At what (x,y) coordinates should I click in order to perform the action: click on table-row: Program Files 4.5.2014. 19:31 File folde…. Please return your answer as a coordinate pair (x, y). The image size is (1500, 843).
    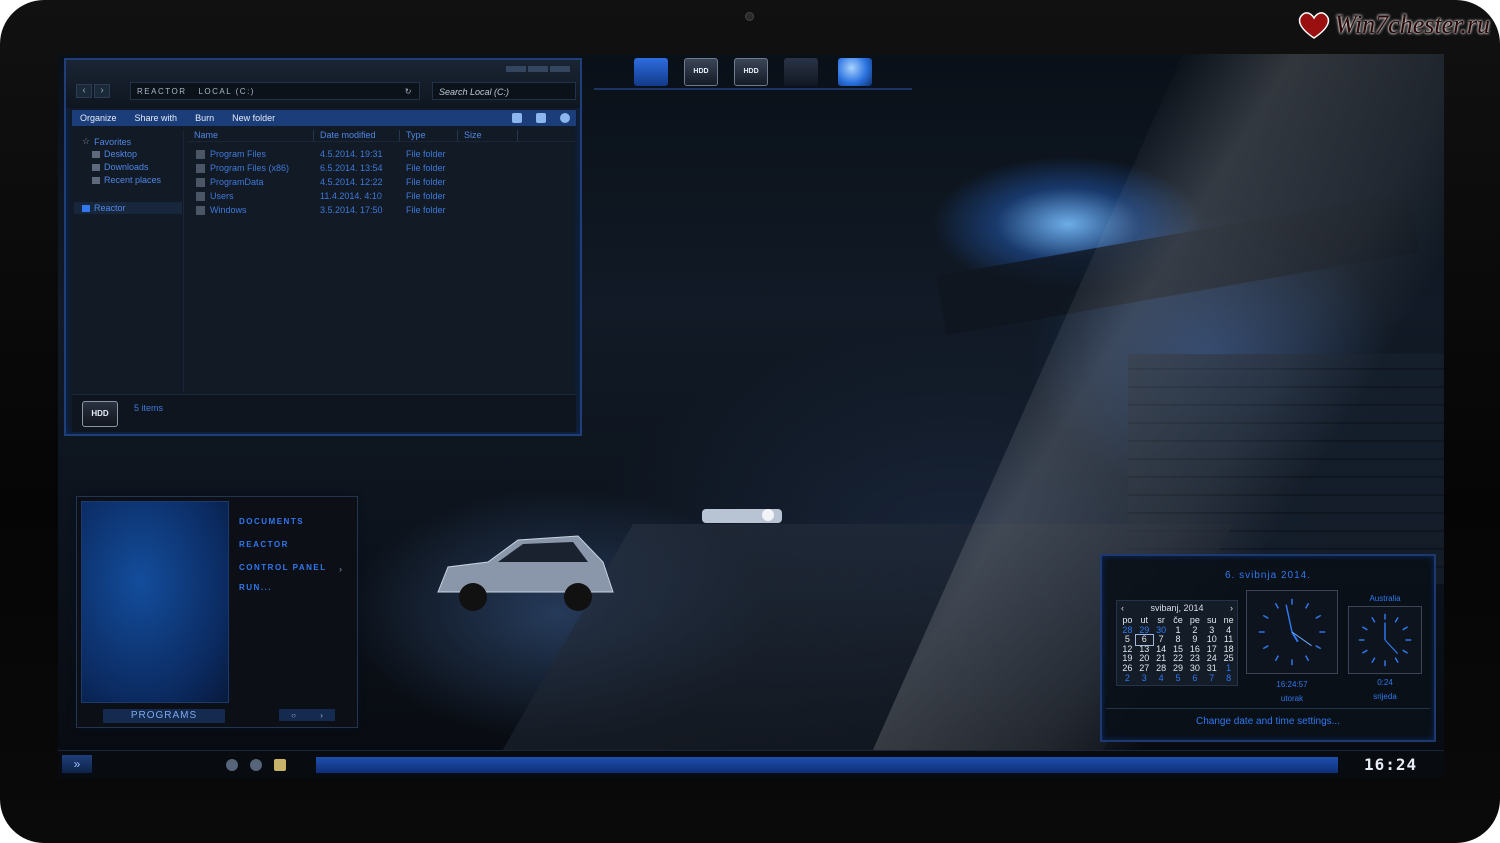
    Looking at the image, I should click on (331, 154).